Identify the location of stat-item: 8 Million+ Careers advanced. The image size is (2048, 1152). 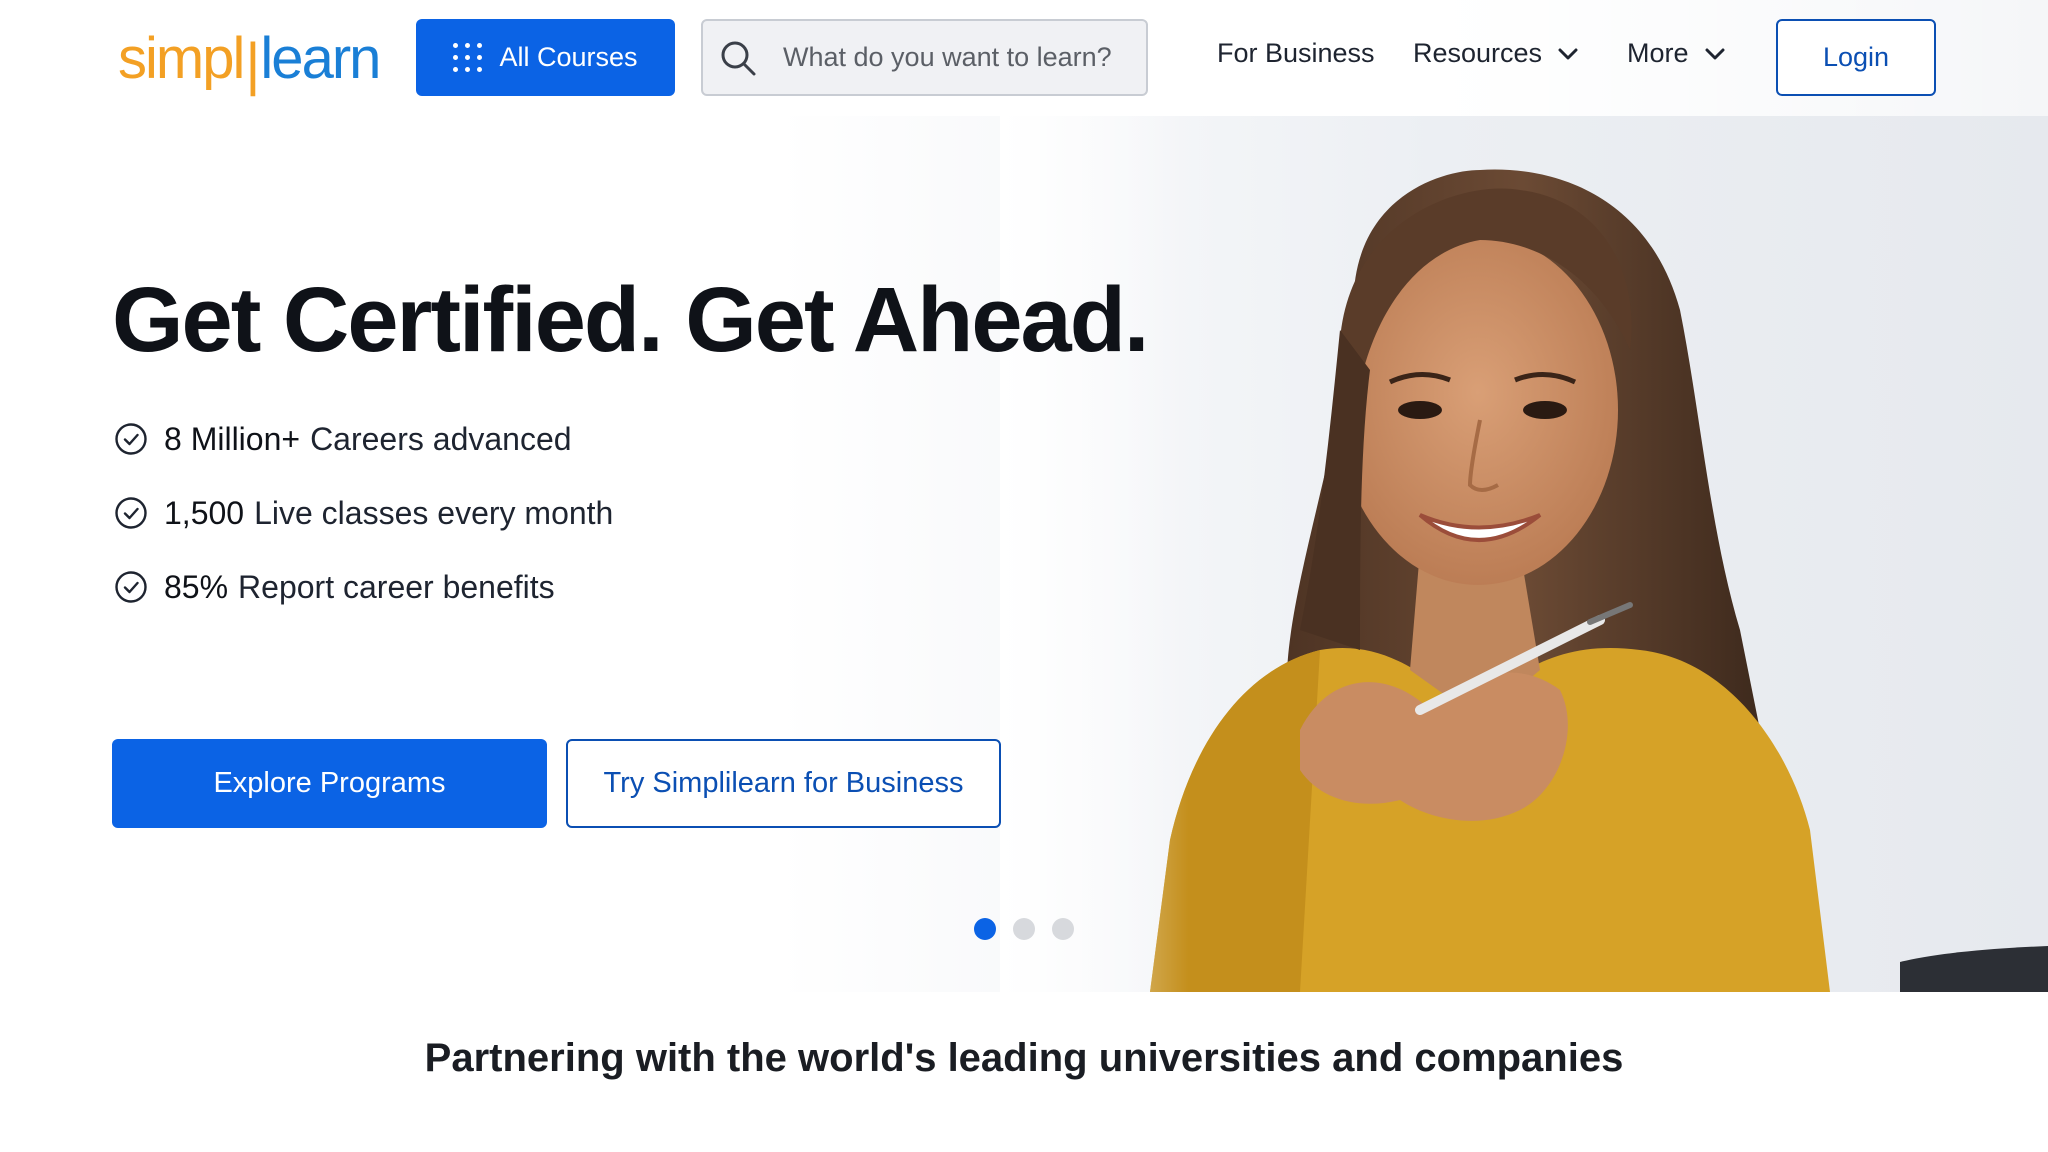
(363, 439).